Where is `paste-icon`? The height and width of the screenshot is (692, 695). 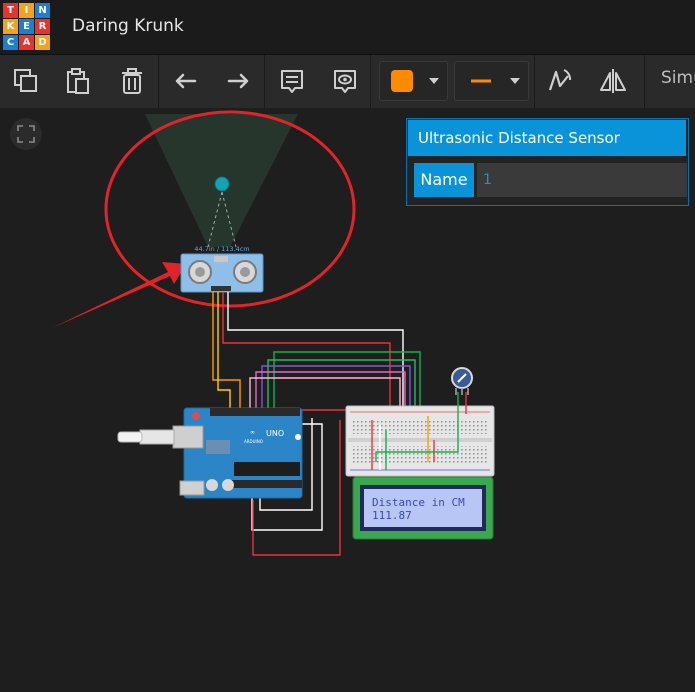 paste-icon is located at coordinates (78, 81).